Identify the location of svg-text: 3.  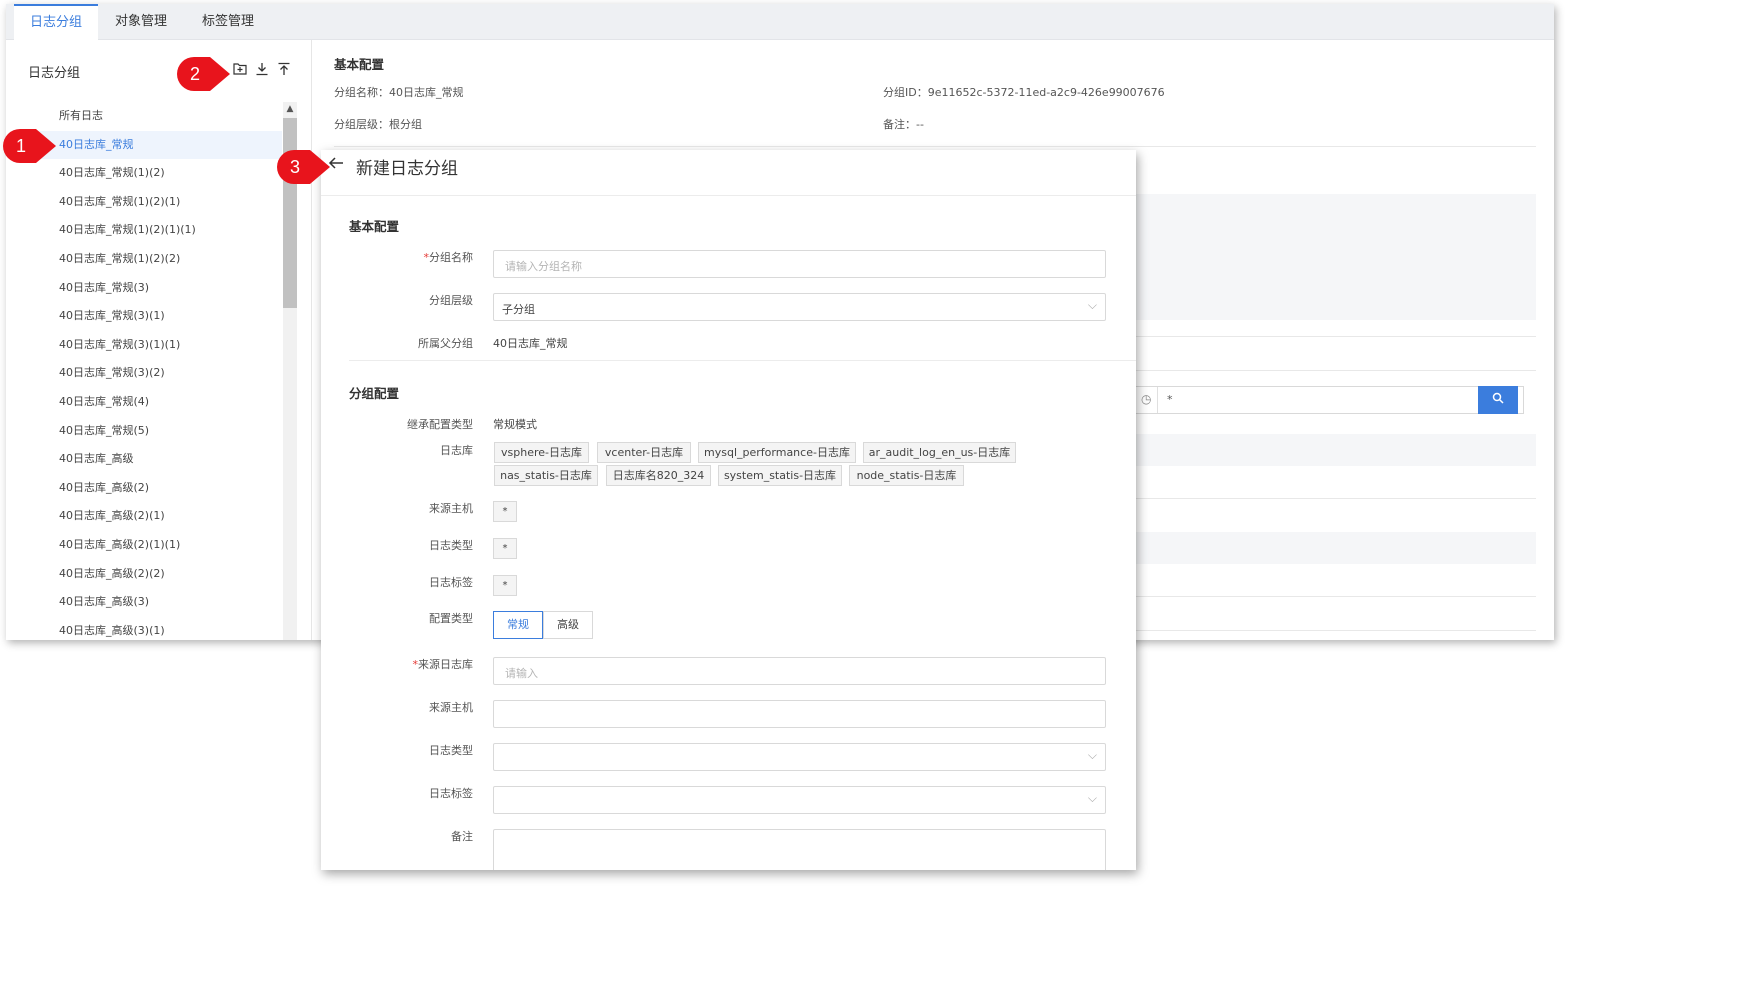
(295, 167).